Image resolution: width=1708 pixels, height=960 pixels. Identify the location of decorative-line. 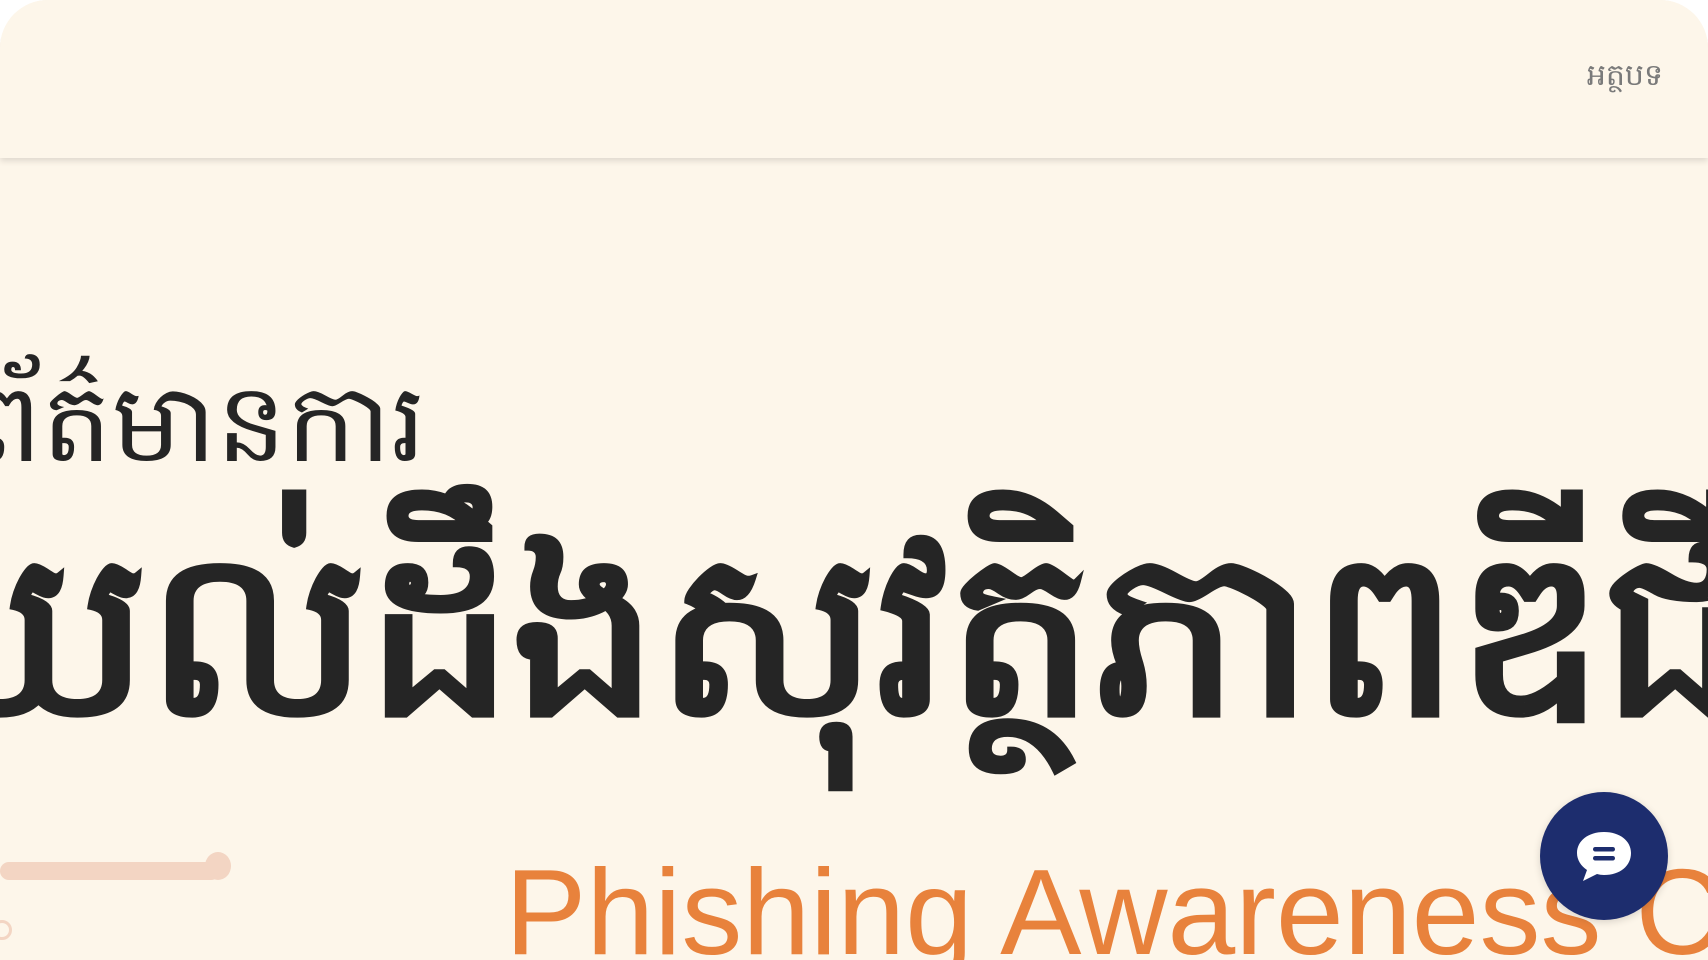
(110, 871).